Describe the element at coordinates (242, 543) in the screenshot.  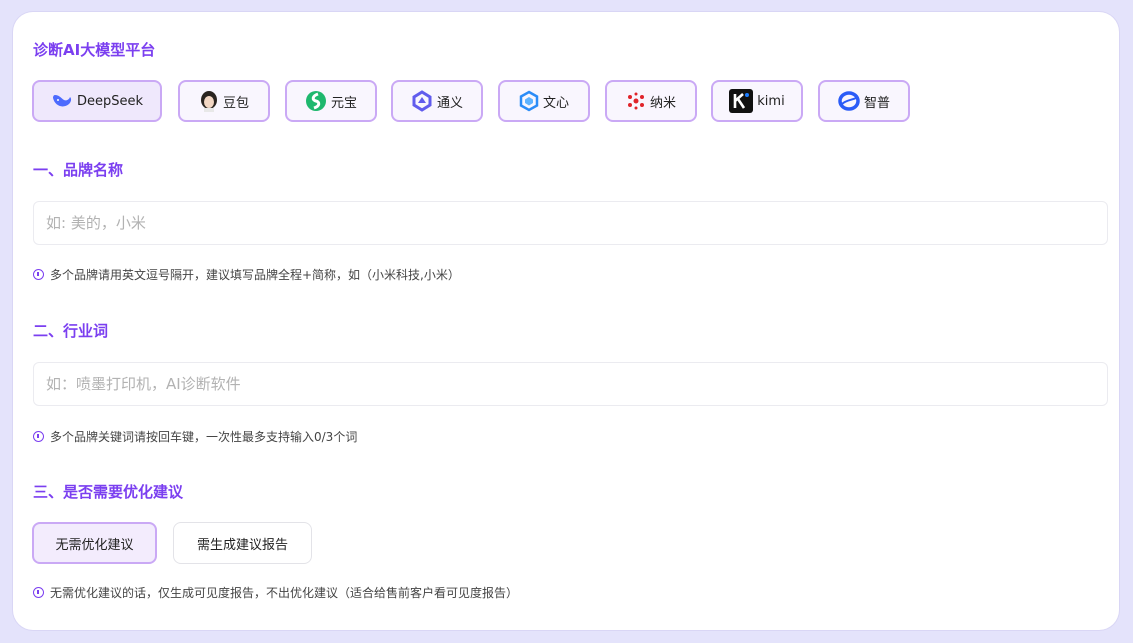
I see `option-generate-report-button: 需生成建议报告` at that location.